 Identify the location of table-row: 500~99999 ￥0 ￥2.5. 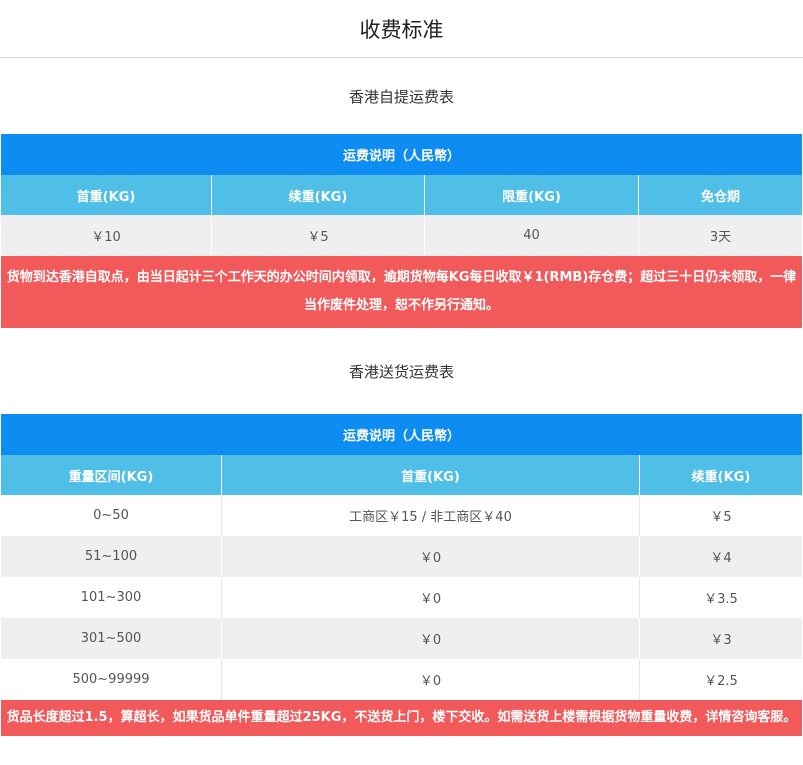
(401, 679).